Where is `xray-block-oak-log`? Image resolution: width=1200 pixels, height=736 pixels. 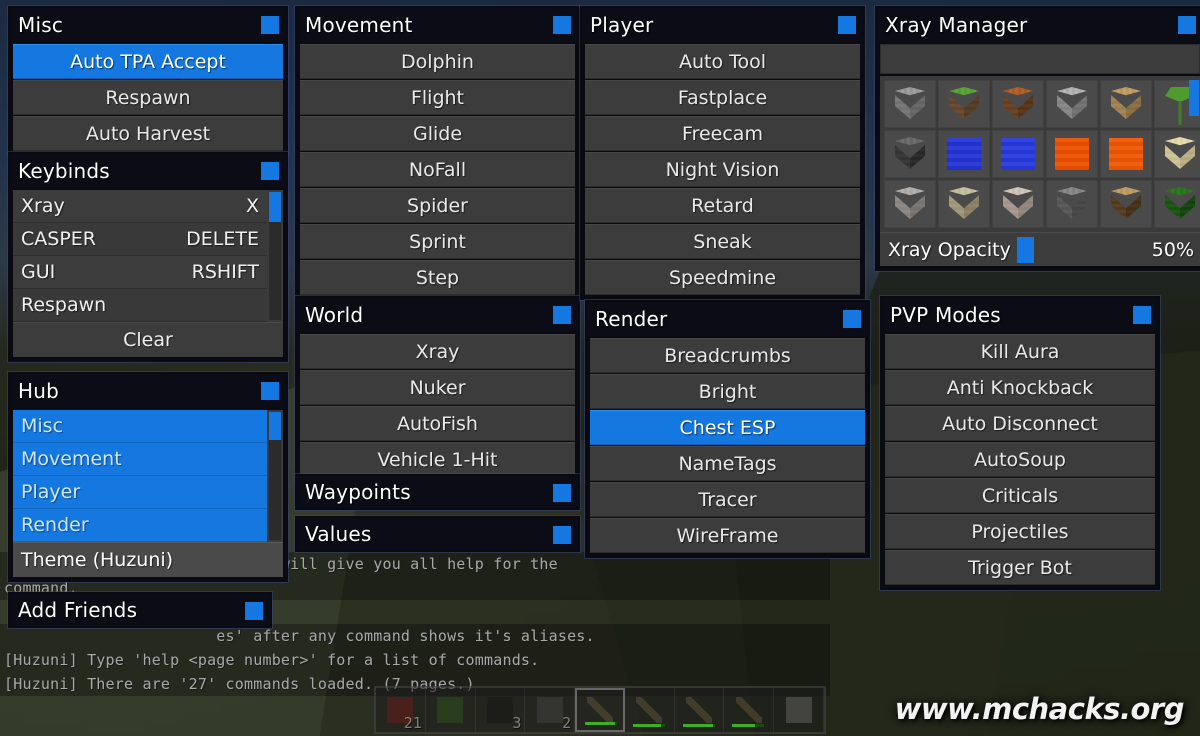
xray-block-oak-log is located at coordinates (1126, 204).